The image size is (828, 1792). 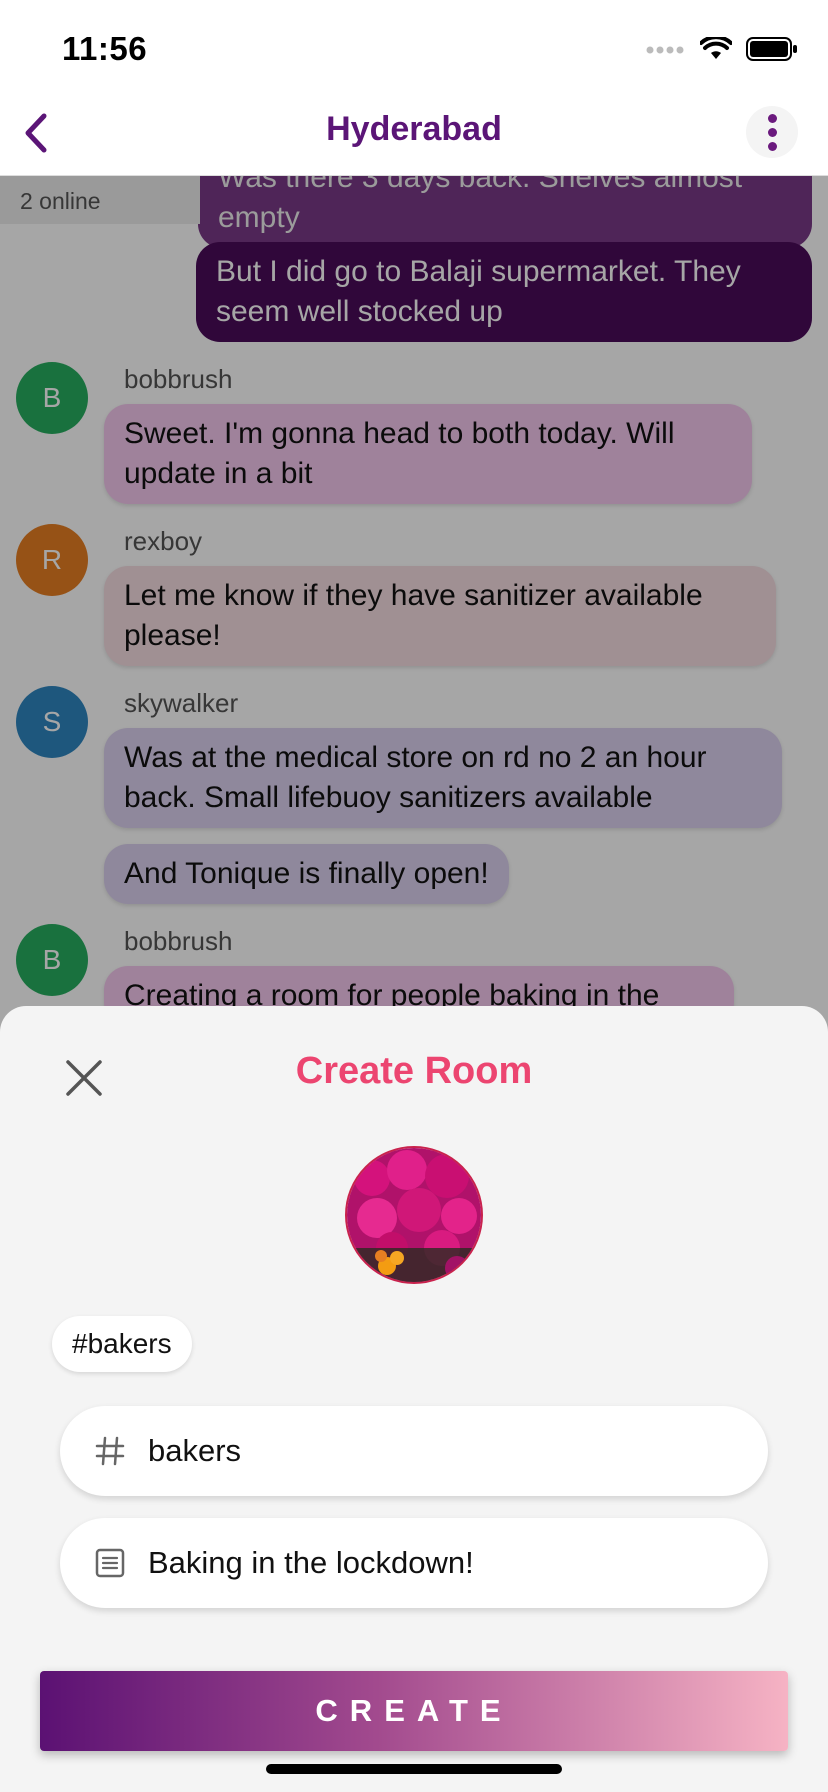 I want to click on room-name-field, so click(x=414, y=1451).